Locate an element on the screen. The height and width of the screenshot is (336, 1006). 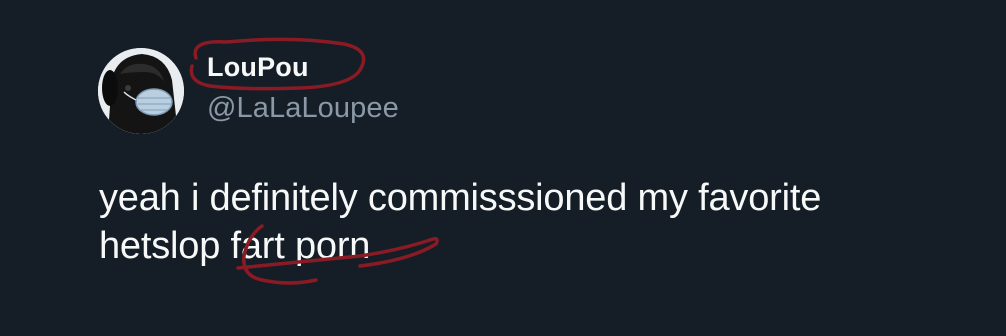
user-handle: @LaLaLoupee is located at coordinates (303, 108).